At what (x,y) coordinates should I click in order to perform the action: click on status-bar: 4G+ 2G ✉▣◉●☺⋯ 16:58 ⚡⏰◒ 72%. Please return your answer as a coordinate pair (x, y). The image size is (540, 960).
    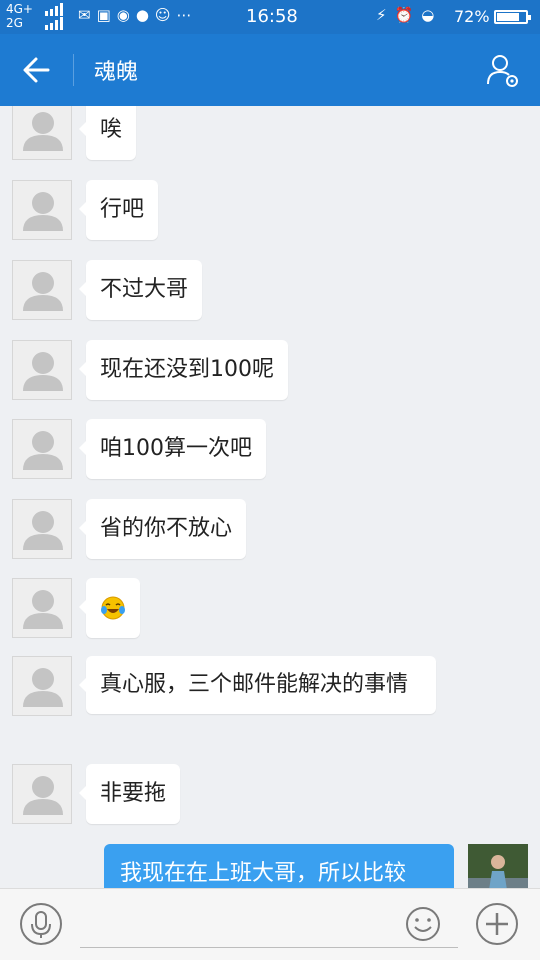
    Looking at the image, I should click on (270, 17).